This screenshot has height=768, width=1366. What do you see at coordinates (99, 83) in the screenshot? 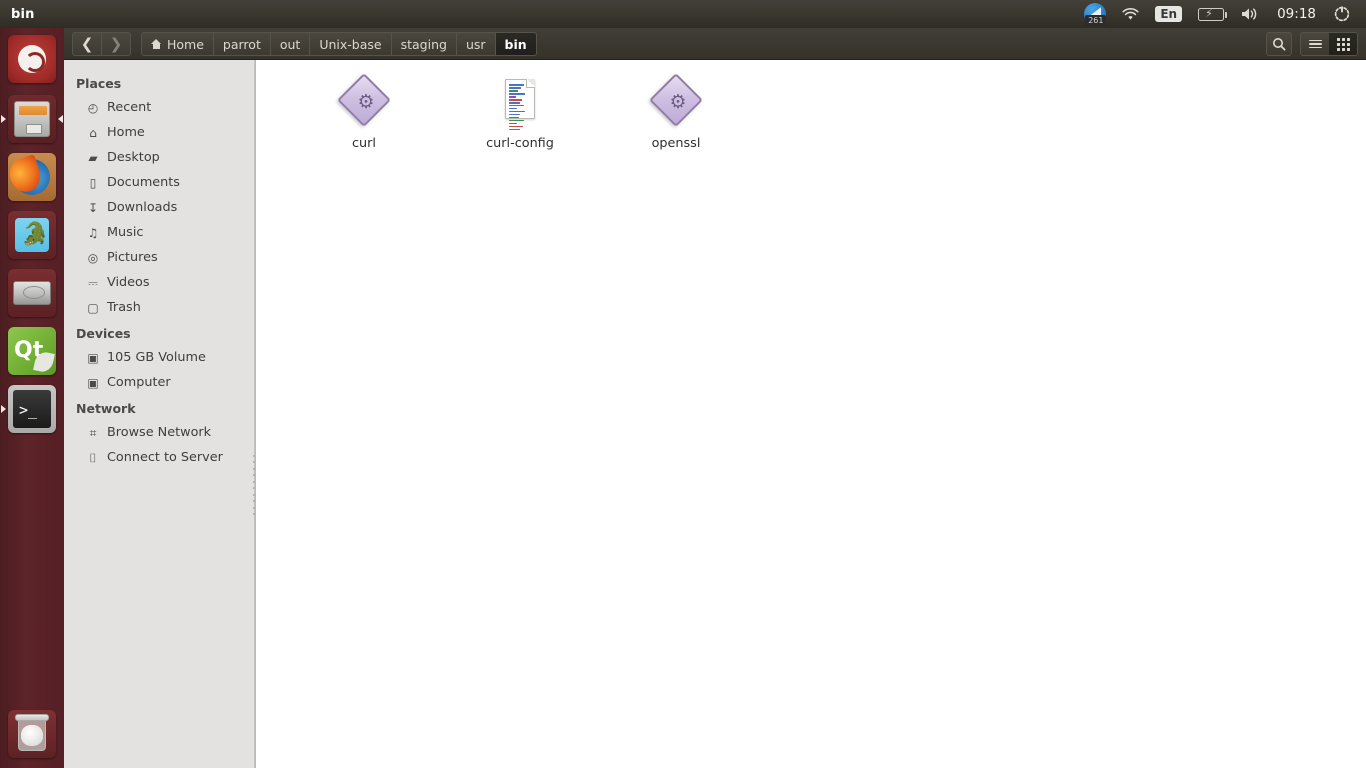
I see `sidebar-section-places: Places` at bounding box center [99, 83].